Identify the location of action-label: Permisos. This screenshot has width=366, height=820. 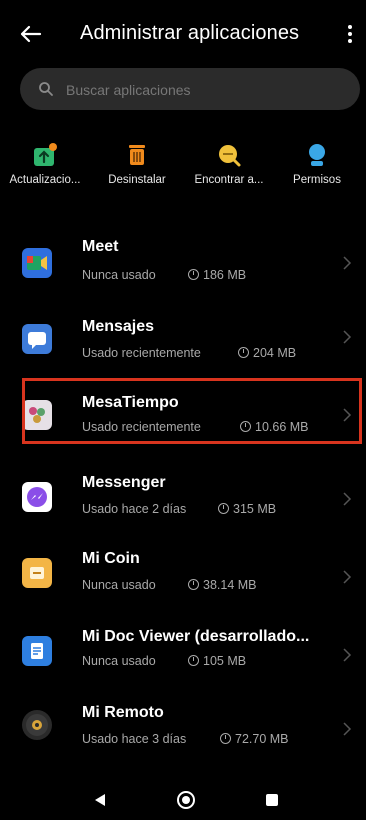
(317, 180).